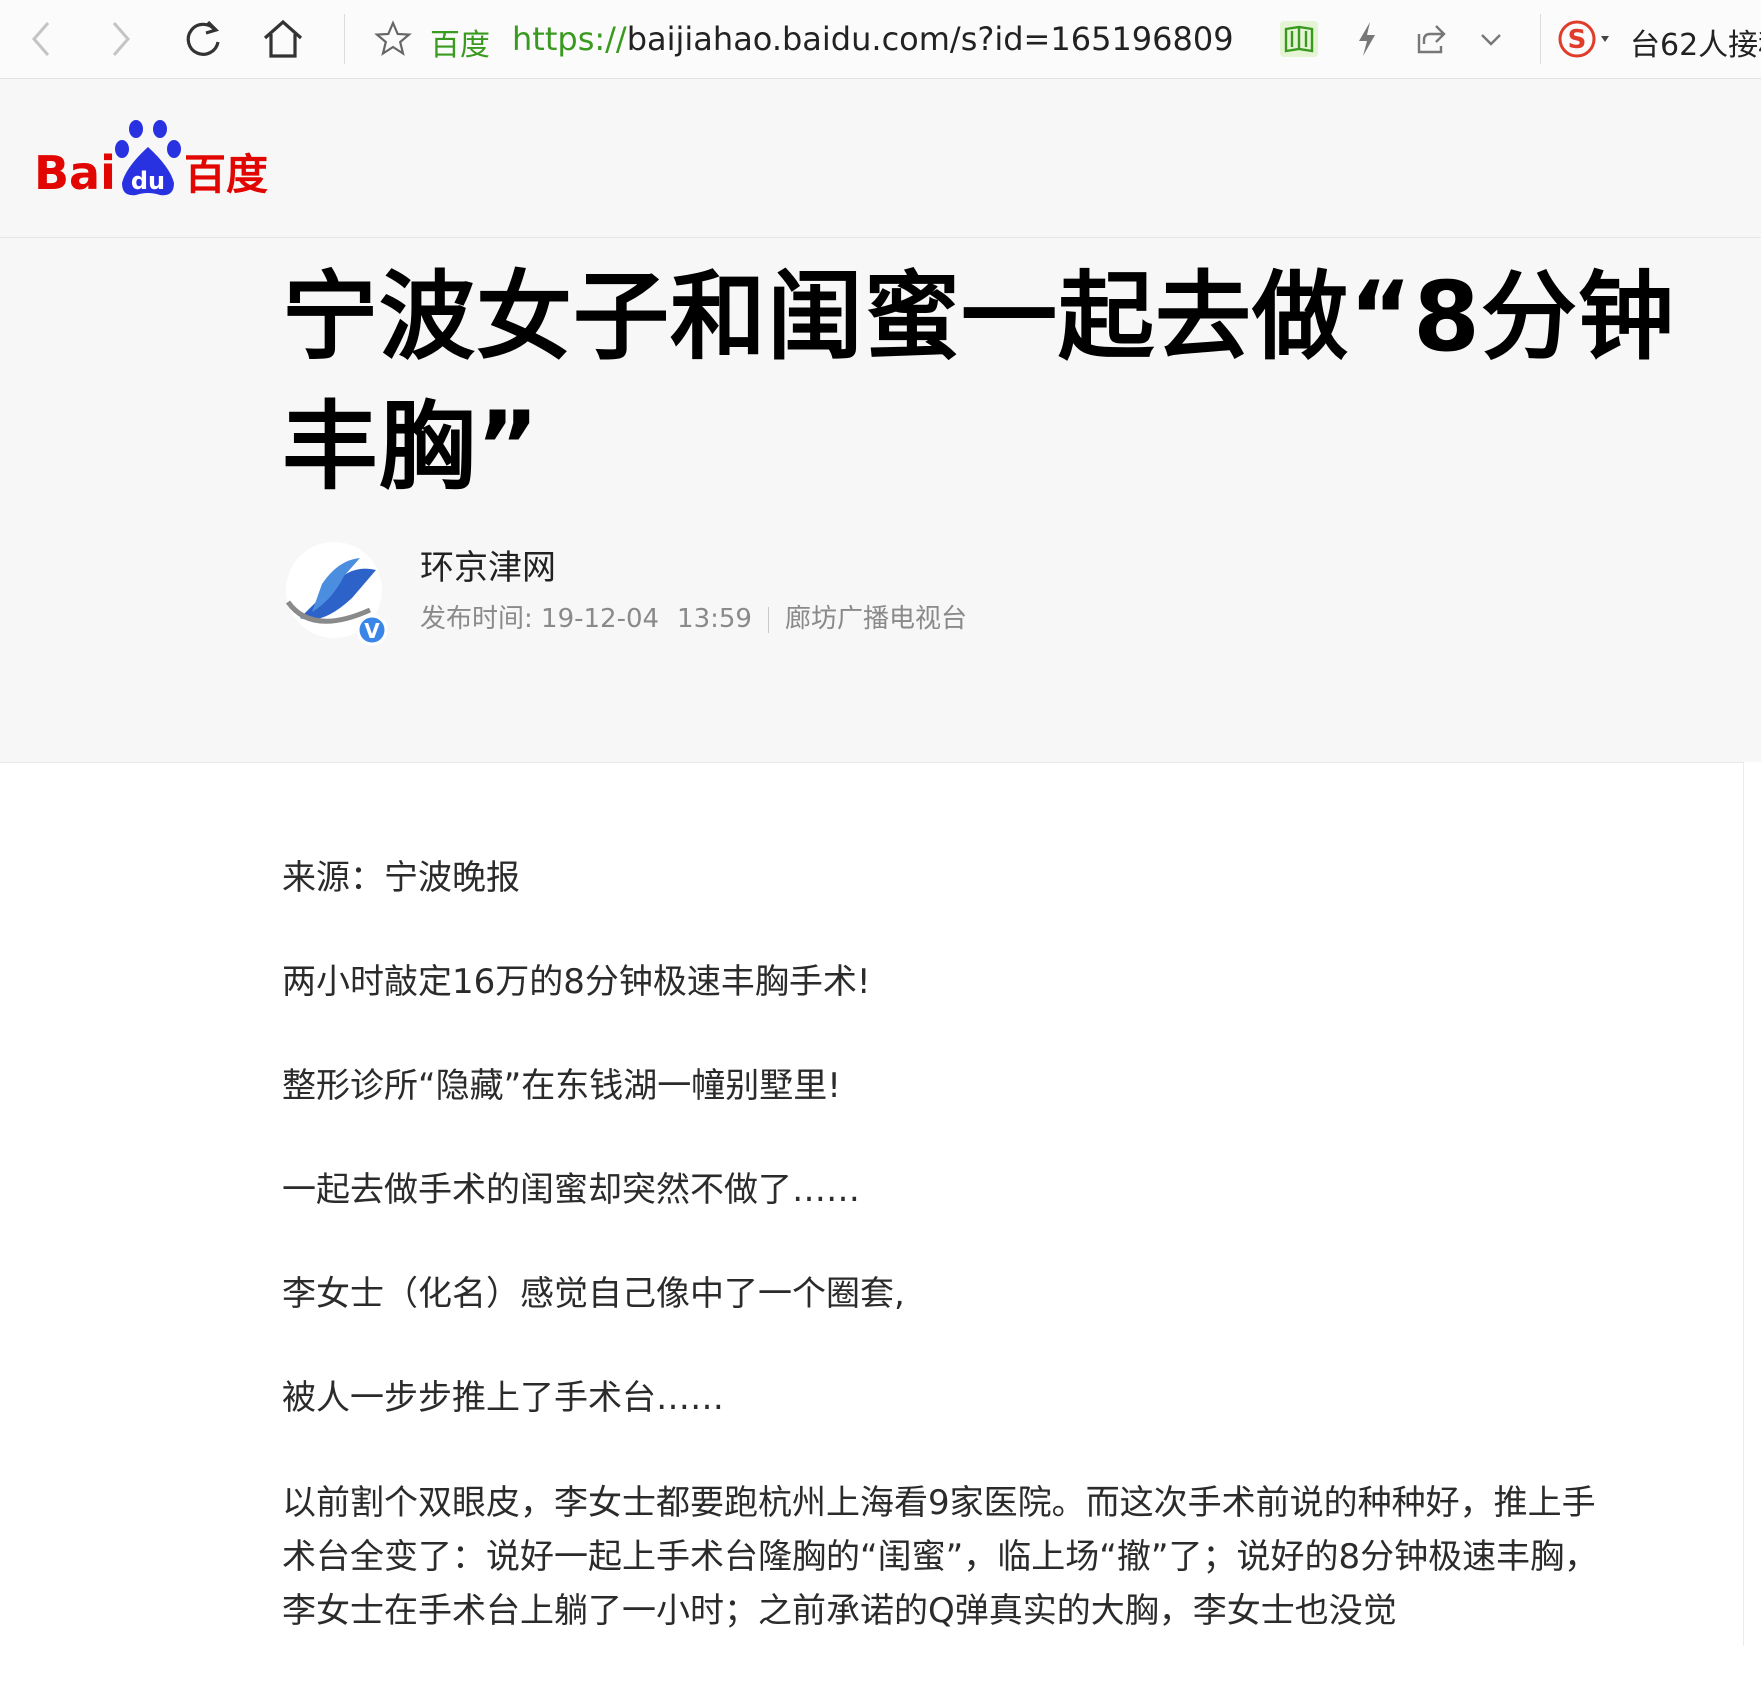 The image size is (1761, 1690). Describe the element at coordinates (561, 1086) in the screenshot. I see `article-paragraph: 整形诊所“隐藏”在东钱湖一幢别墅里!` at that location.